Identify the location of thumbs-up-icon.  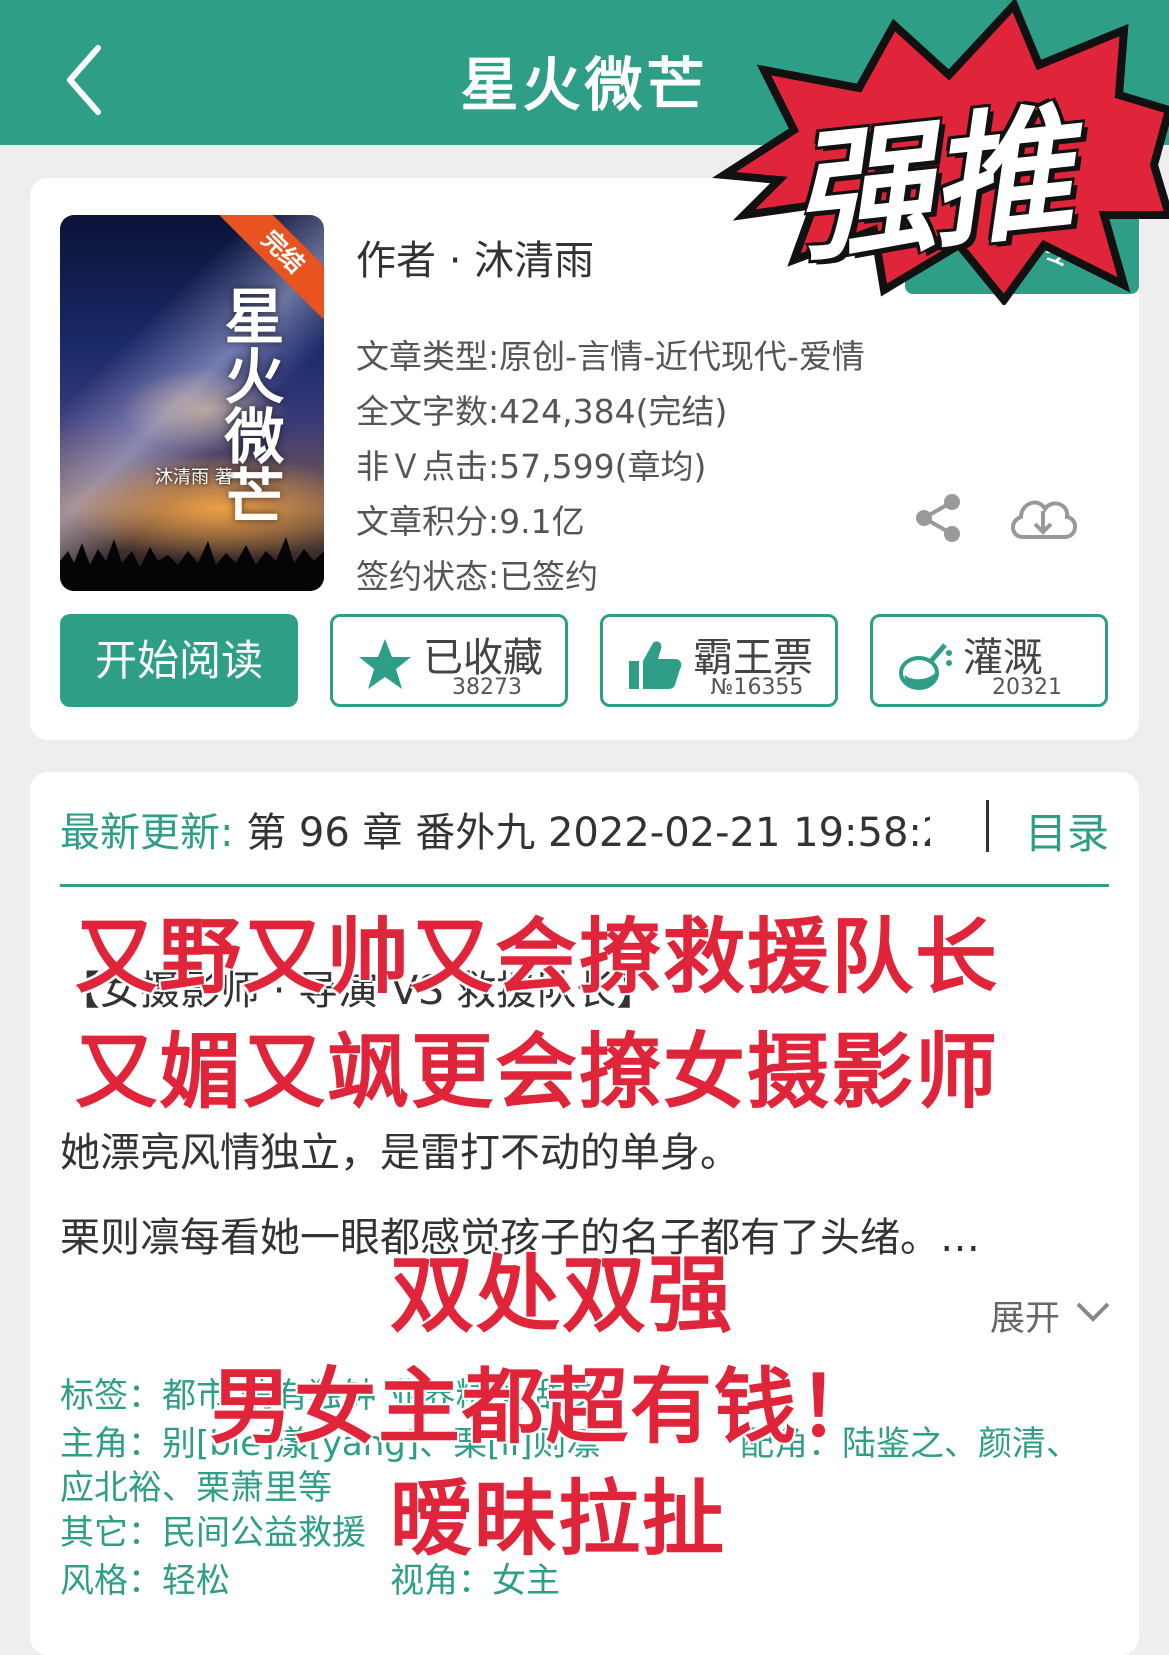
(655, 665).